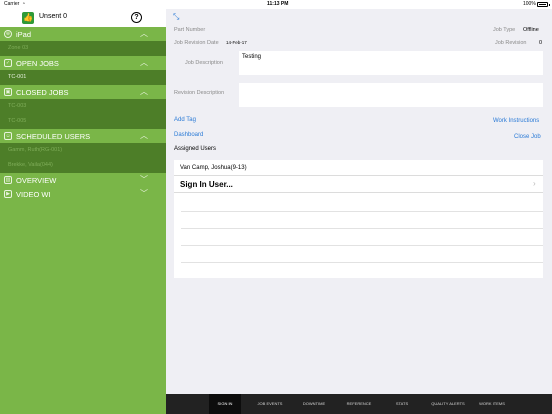 The width and height of the screenshot is (552, 414). What do you see at coordinates (199, 93) in the screenshot?
I see `revision-description-label: Revision Description` at bounding box center [199, 93].